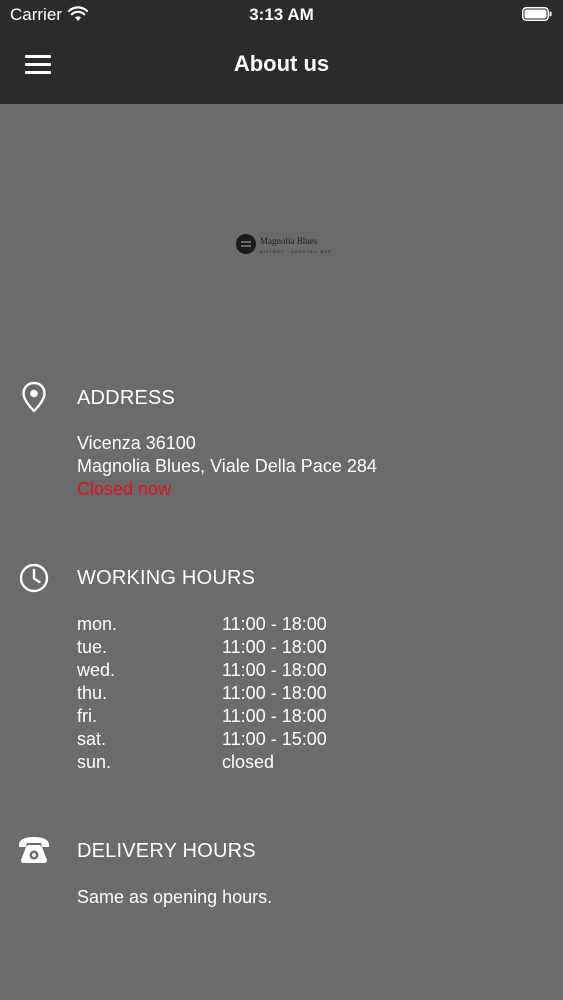 The height and width of the screenshot is (1000, 563). Describe the element at coordinates (281, 63) in the screenshot. I see `page-title: About us` at that location.